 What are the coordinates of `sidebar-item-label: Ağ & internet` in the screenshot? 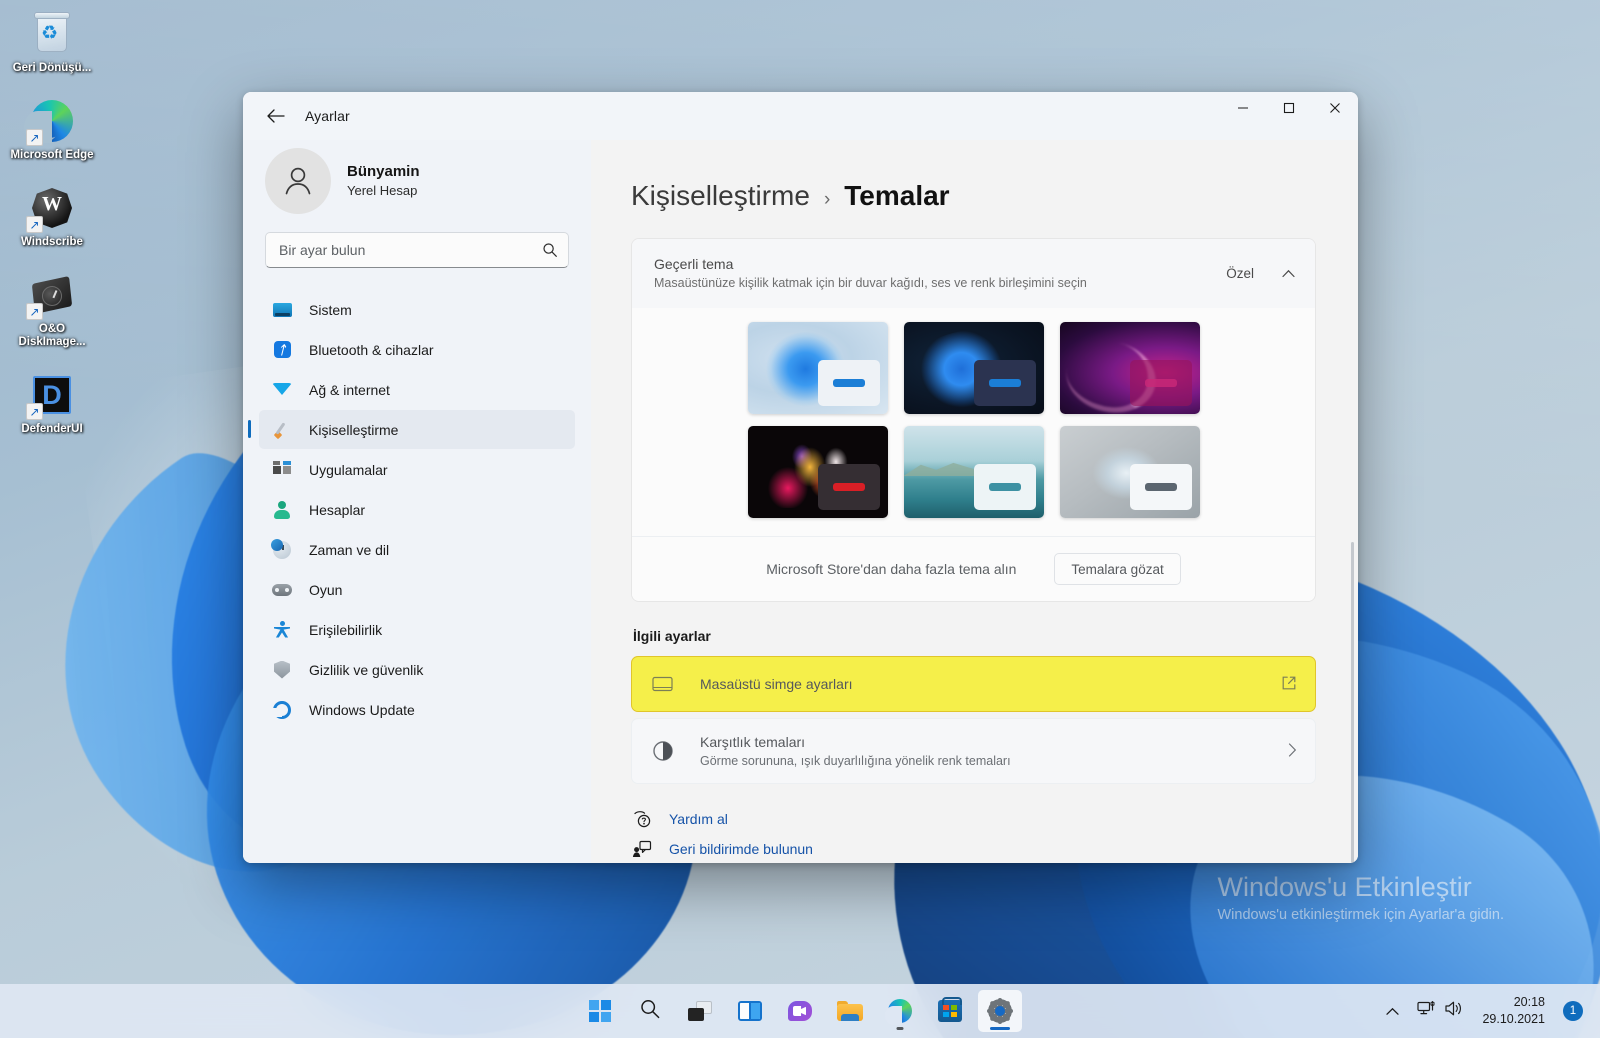 It's located at (349, 389).